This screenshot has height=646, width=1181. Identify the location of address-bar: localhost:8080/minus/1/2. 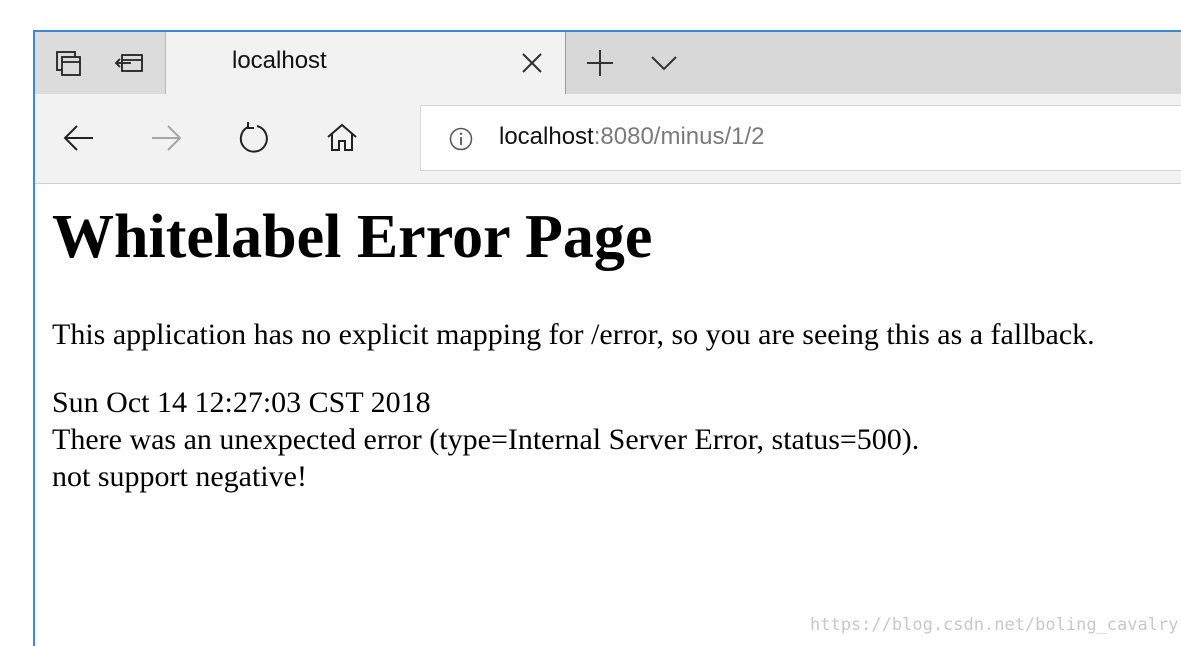
(800, 138).